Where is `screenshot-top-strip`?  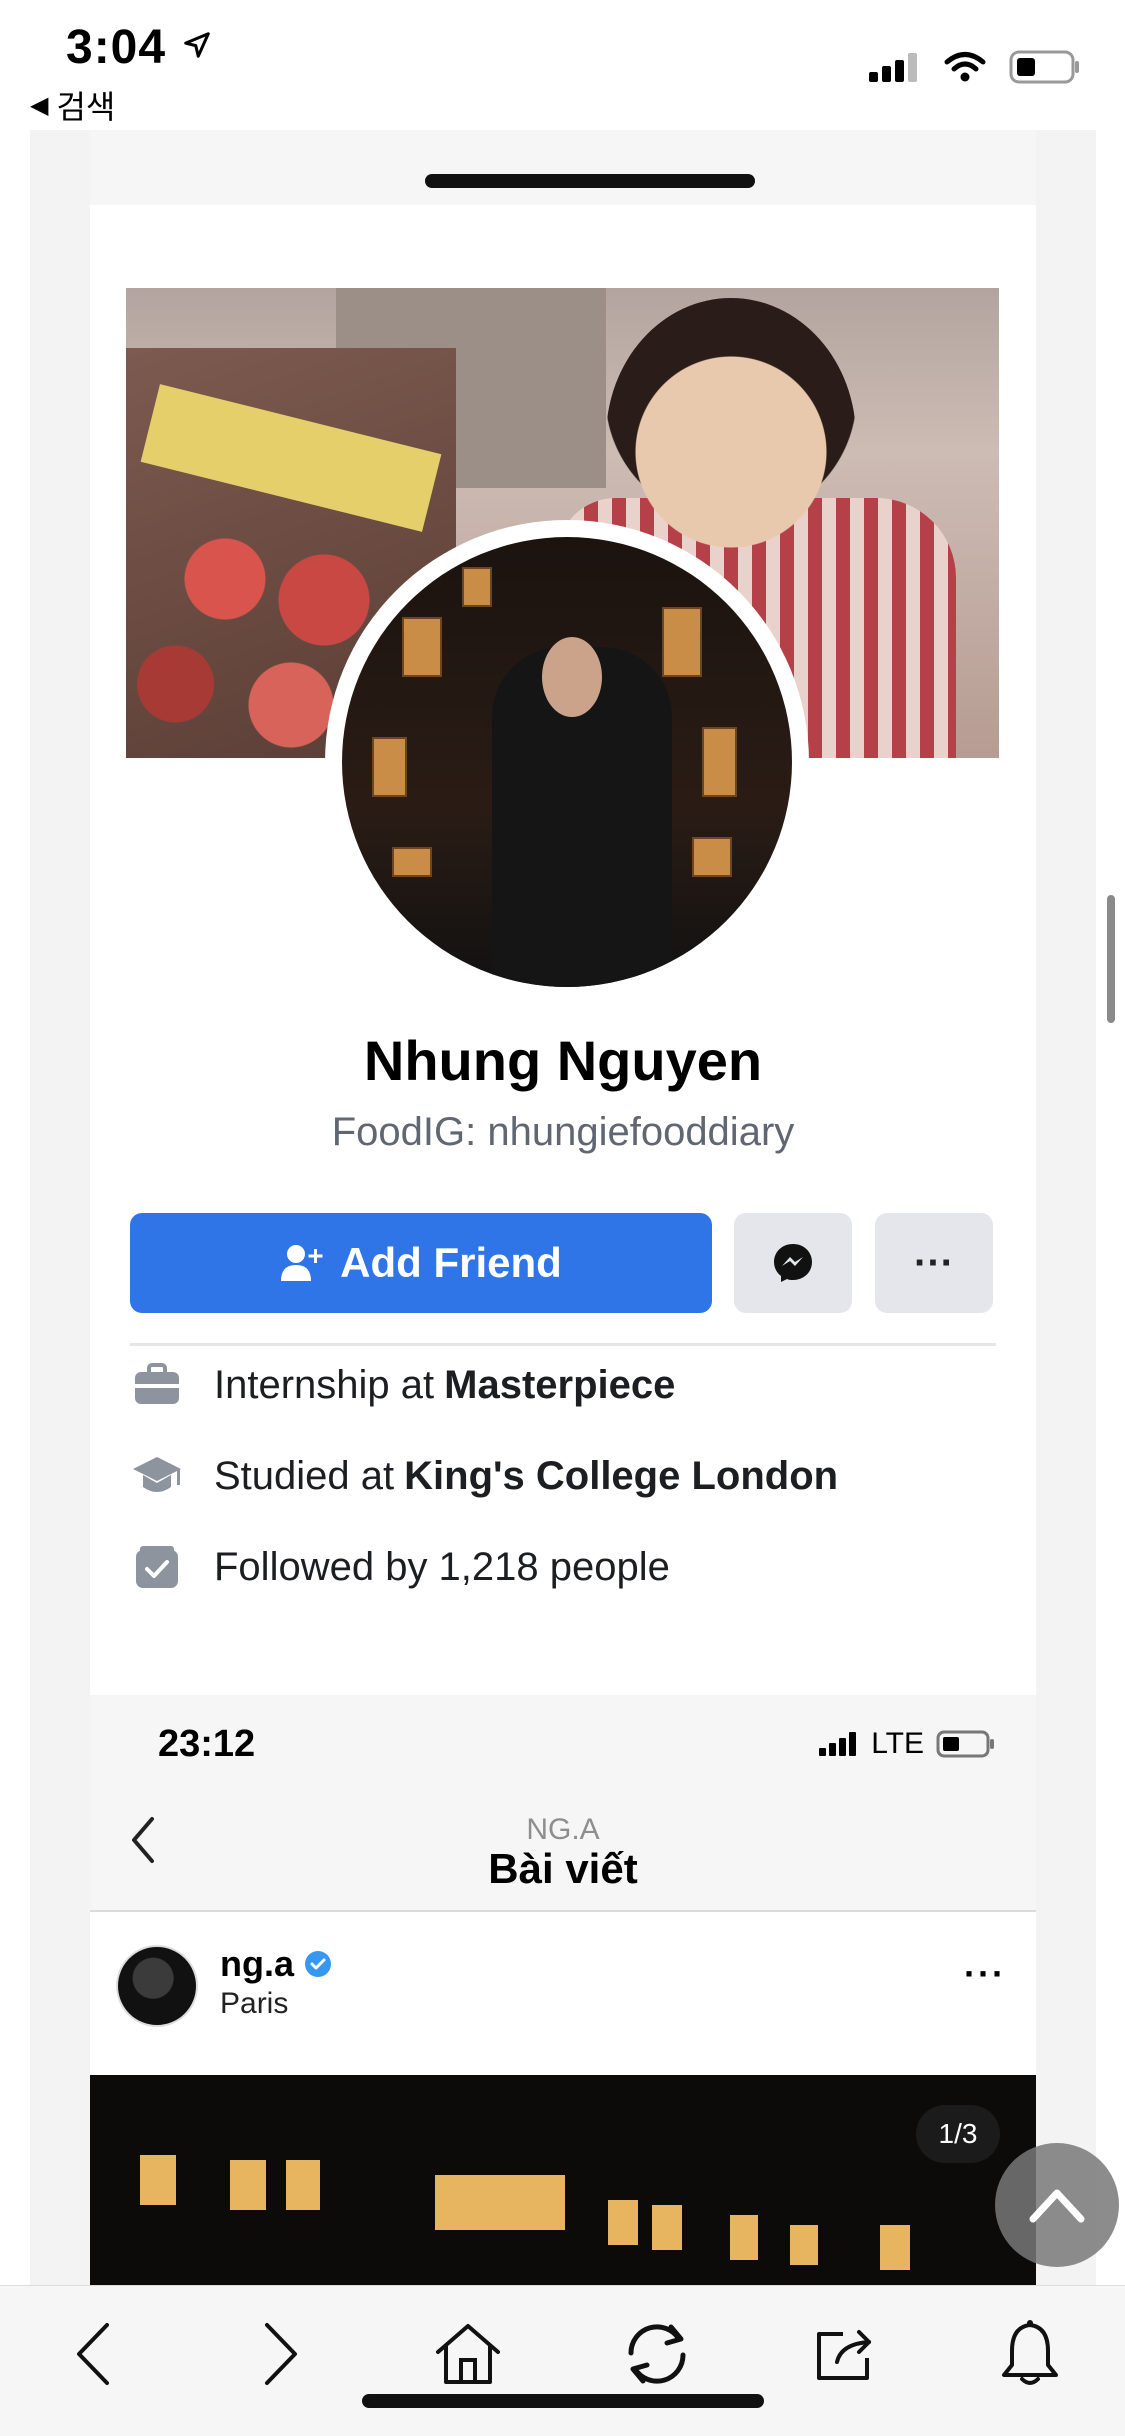 screenshot-top-strip is located at coordinates (563, 167).